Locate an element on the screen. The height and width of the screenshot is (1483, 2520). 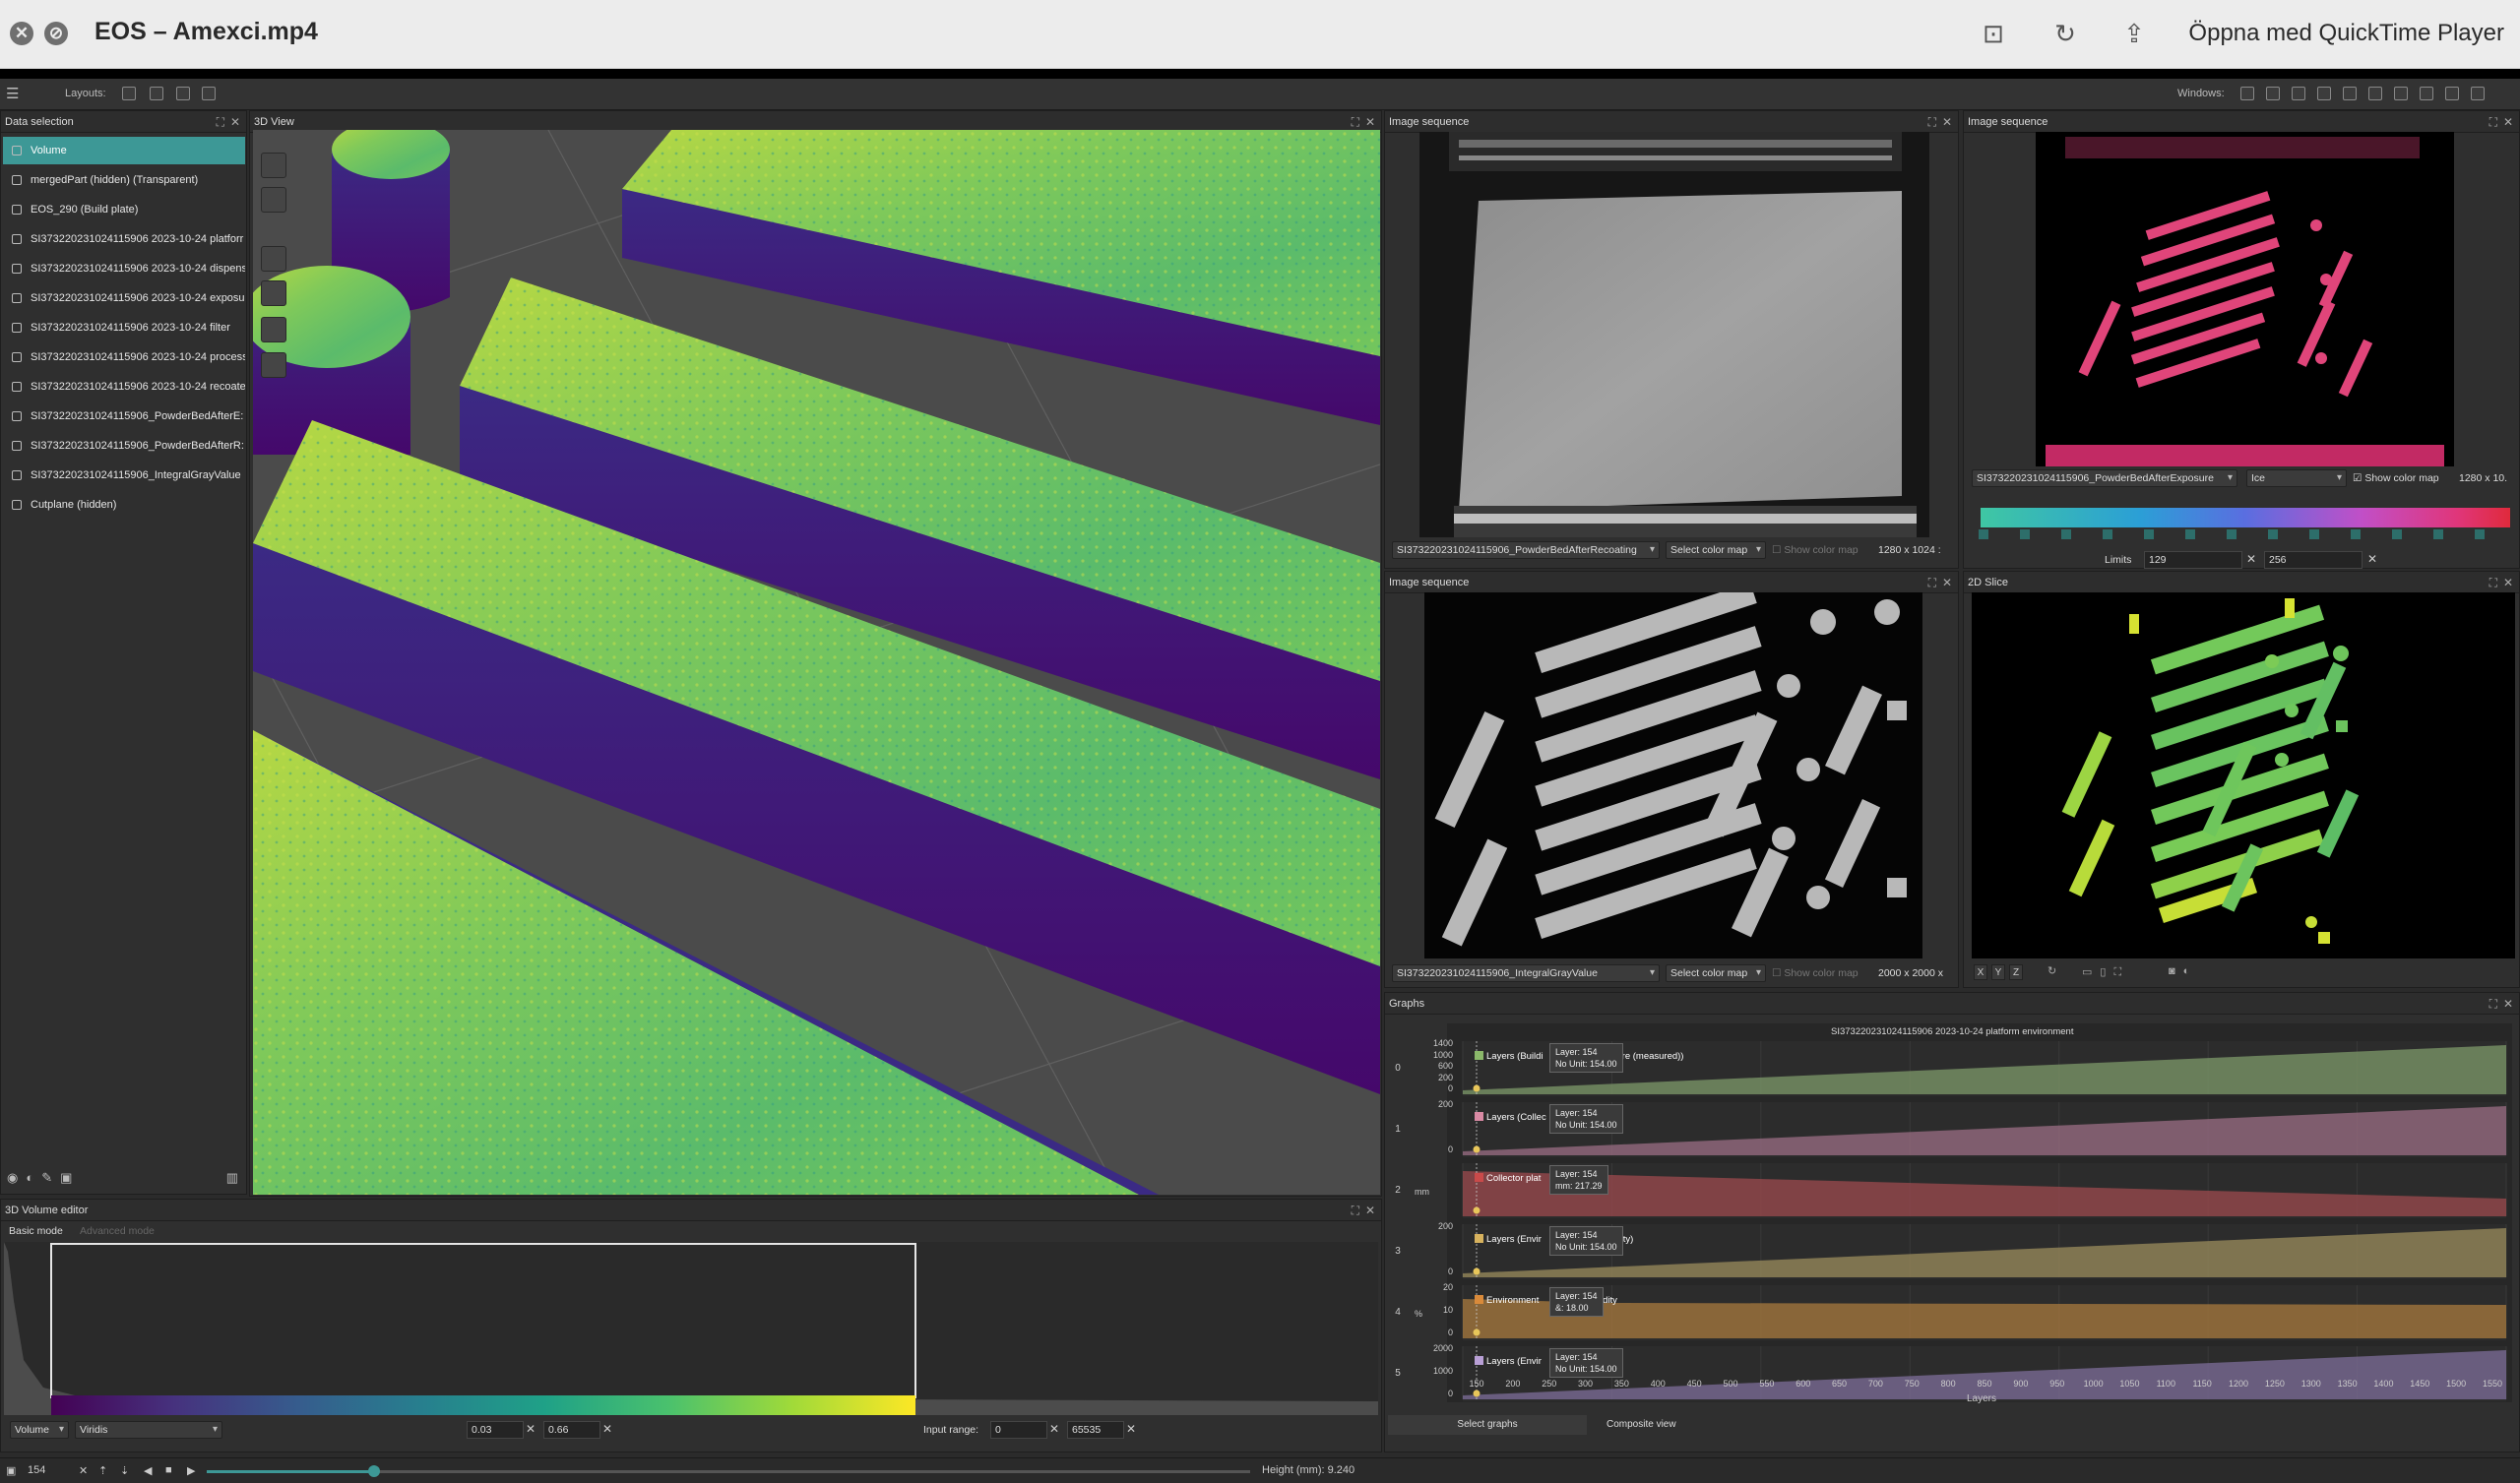
layout-3-icon is located at coordinates (209, 93).